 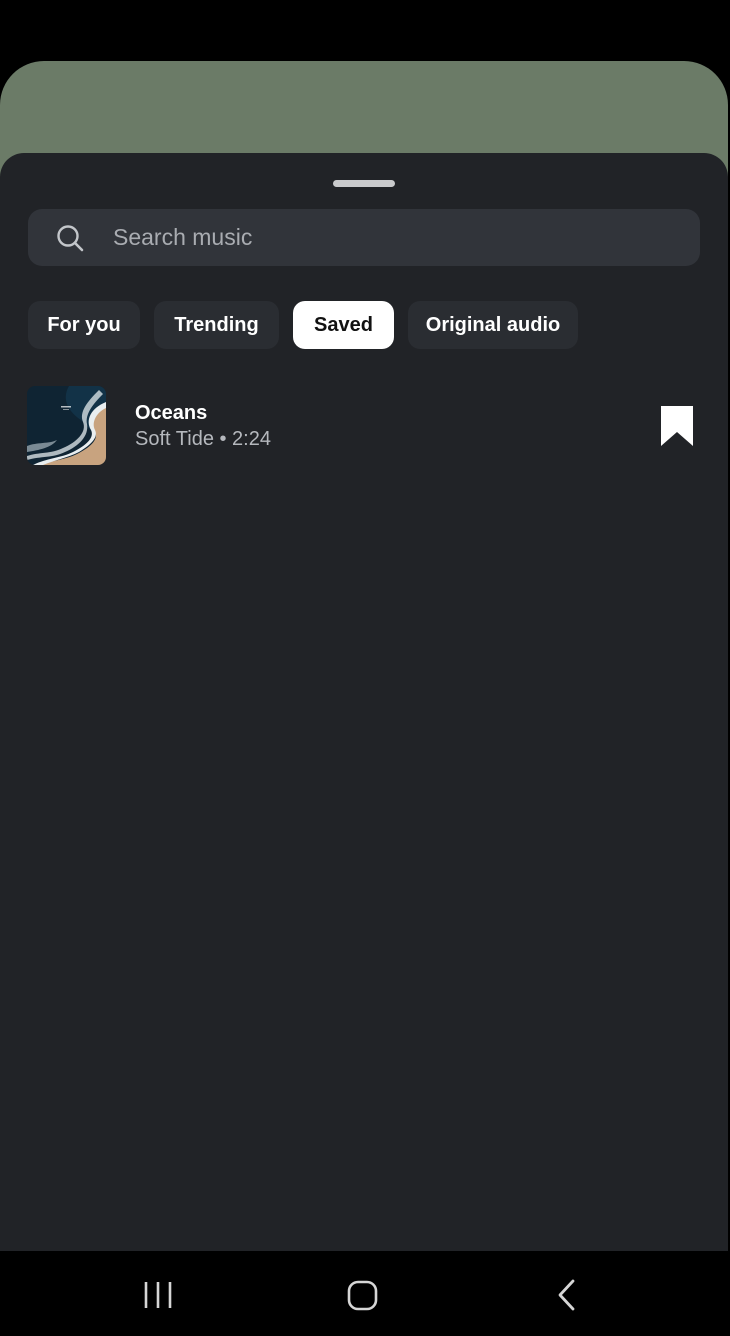 I want to click on search-input, so click(x=393, y=237).